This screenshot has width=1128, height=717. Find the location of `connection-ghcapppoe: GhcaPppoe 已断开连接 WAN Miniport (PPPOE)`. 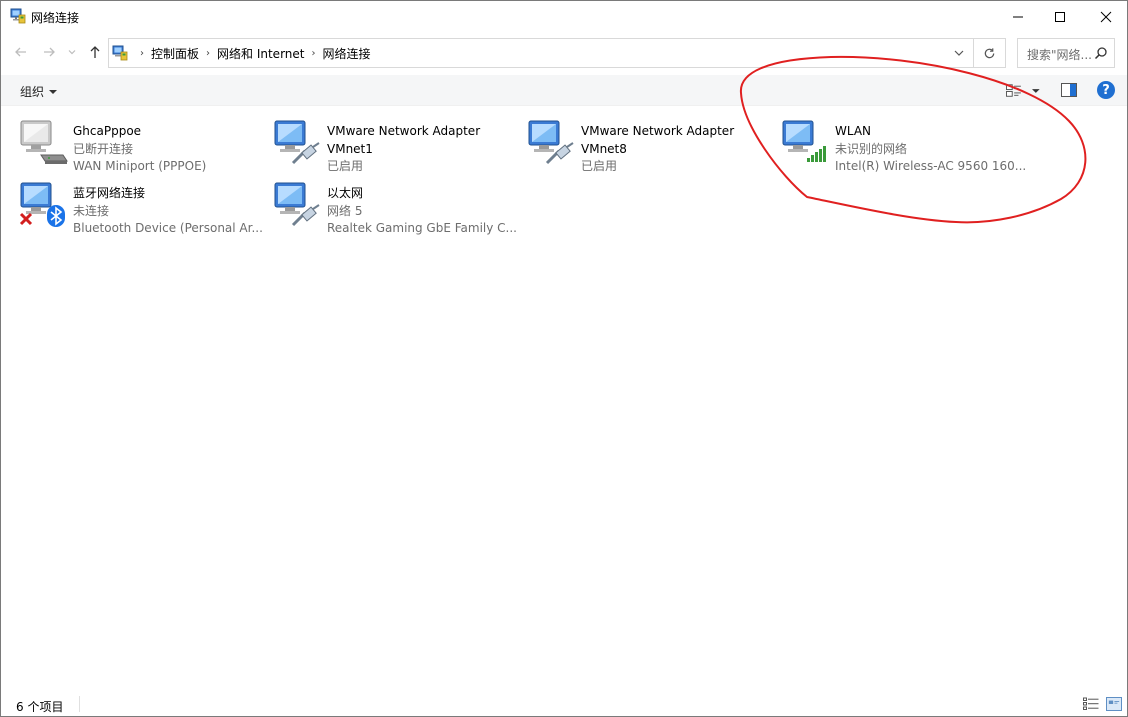

connection-ghcapppoe: GhcaPppoe 已断开连接 WAN Miniport (PPPOE) is located at coordinates (142, 144).